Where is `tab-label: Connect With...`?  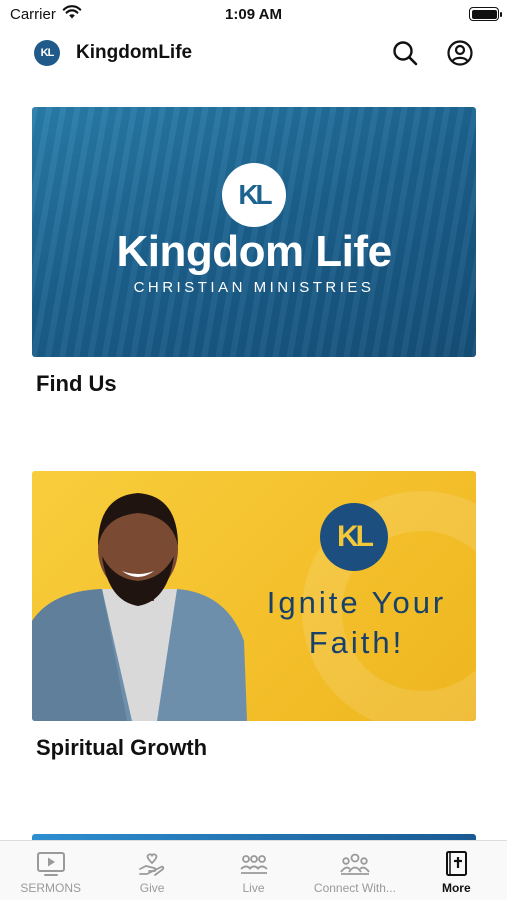 tab-label: Connect With... is located at coordinates (354, 888).